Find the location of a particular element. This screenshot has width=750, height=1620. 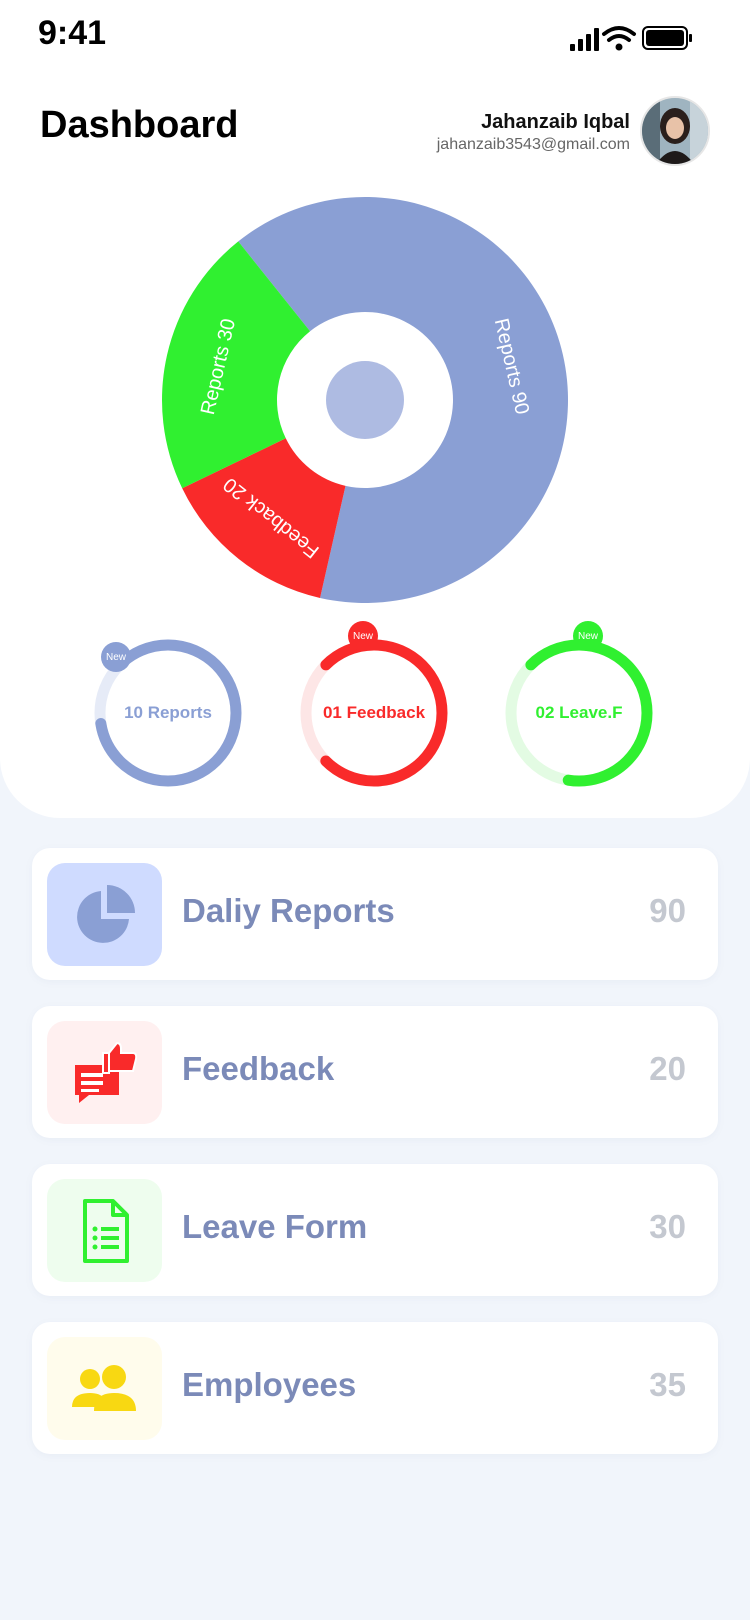

wifi-icon is located at coordinates (619, 38).